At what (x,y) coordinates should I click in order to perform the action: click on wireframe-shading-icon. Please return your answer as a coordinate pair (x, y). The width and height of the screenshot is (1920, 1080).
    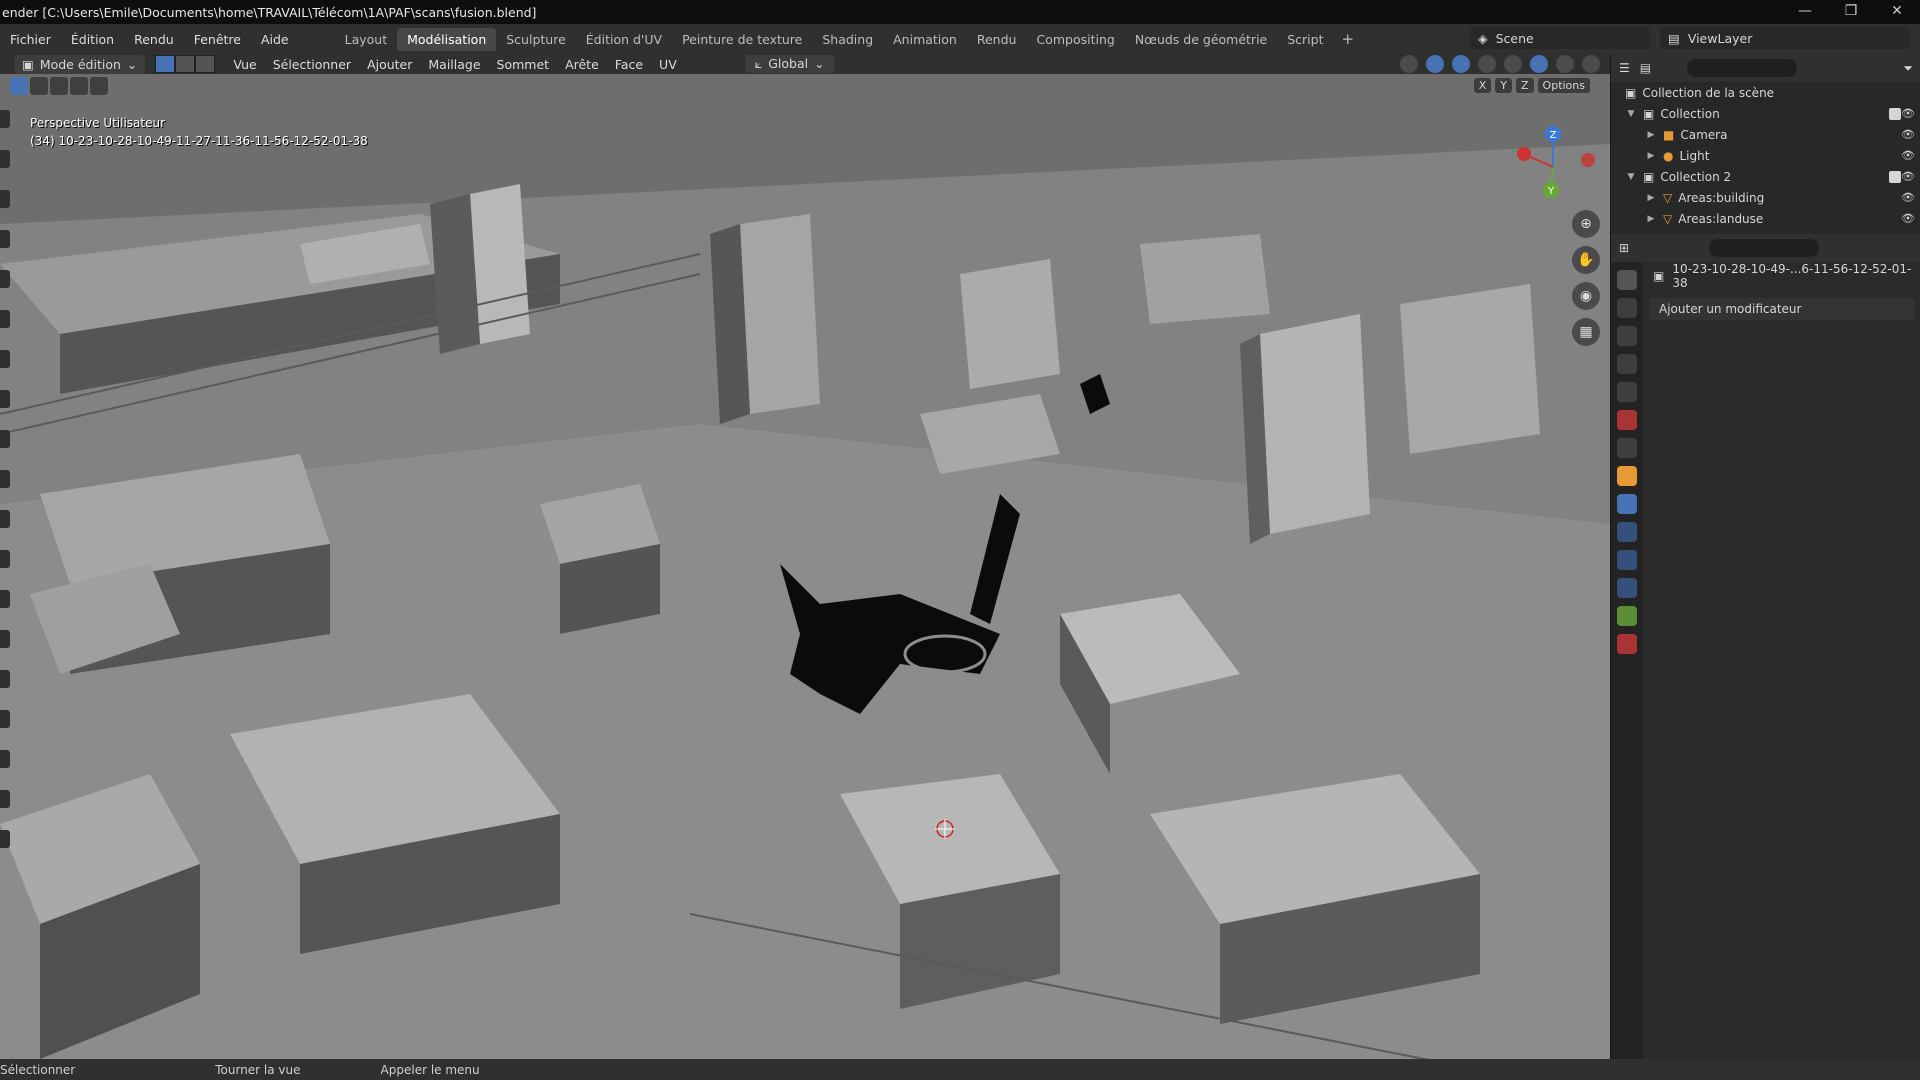
    Looking at the image, I should click on (1513, 64).